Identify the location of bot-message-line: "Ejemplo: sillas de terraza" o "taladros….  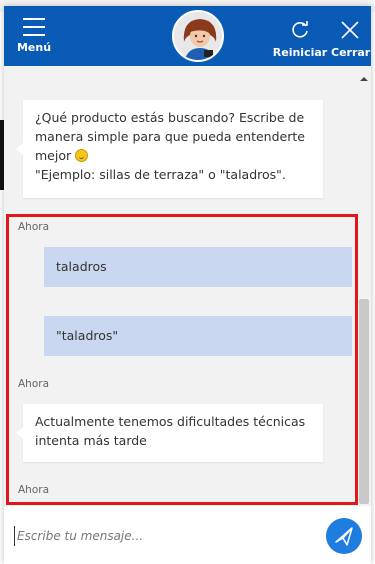
(160, 174).